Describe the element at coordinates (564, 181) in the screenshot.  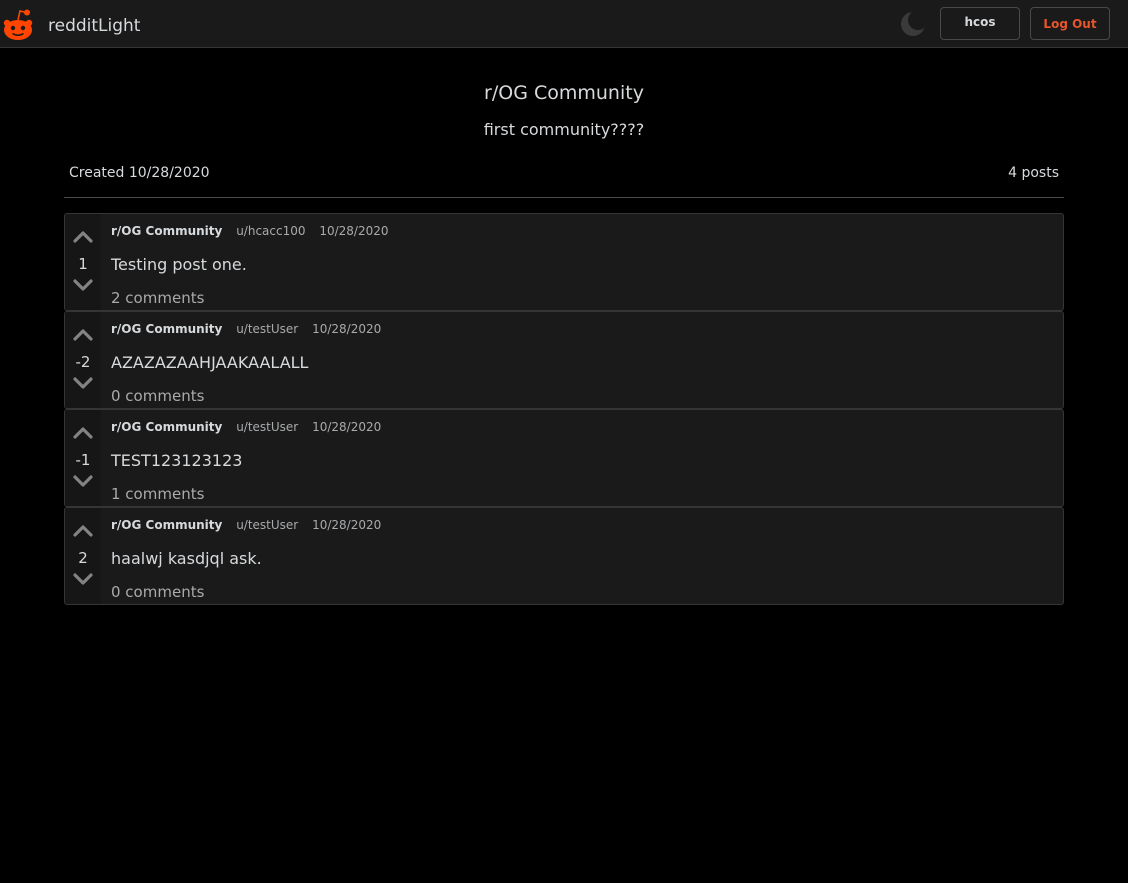
I see `community-meta: Created 10/28/2020 4 posts` at that location.